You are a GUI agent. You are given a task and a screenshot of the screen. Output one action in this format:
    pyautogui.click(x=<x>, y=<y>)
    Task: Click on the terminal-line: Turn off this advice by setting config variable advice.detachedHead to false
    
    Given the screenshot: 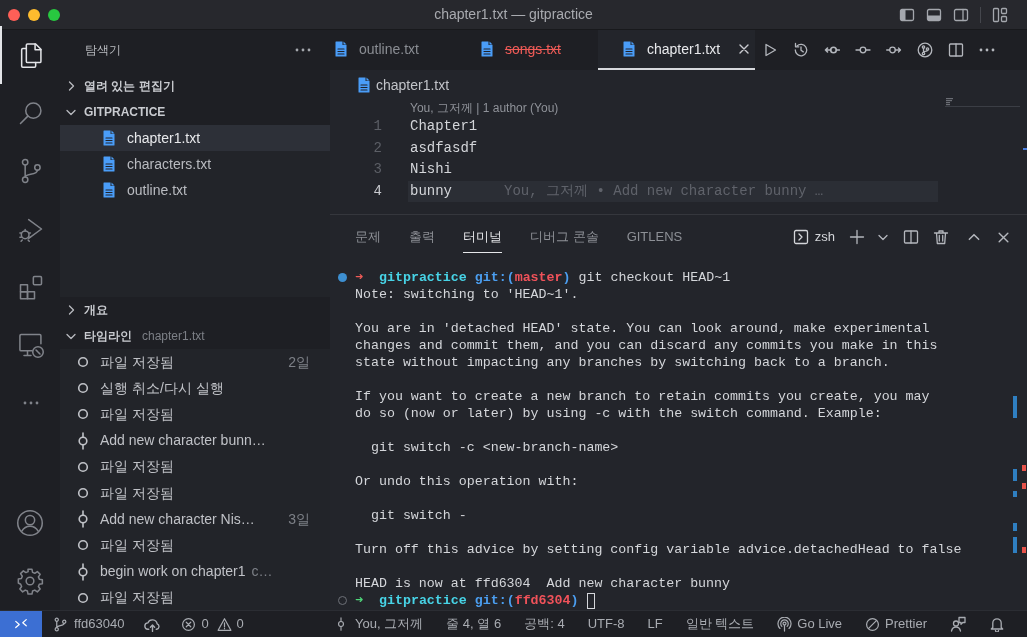 What is the action you would take?
    pyautogui.click(x=658, y=549)
    